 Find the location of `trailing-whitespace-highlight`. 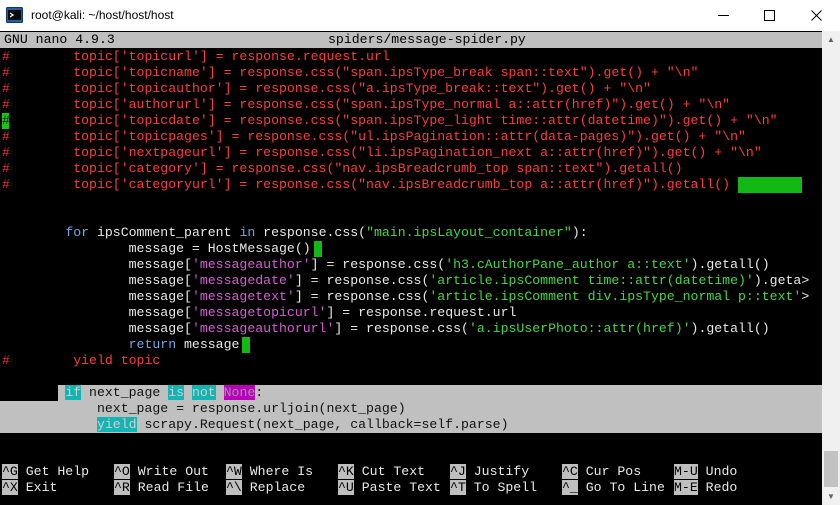

trailing-whitespace-highlight is located at coordinates (318, 249).